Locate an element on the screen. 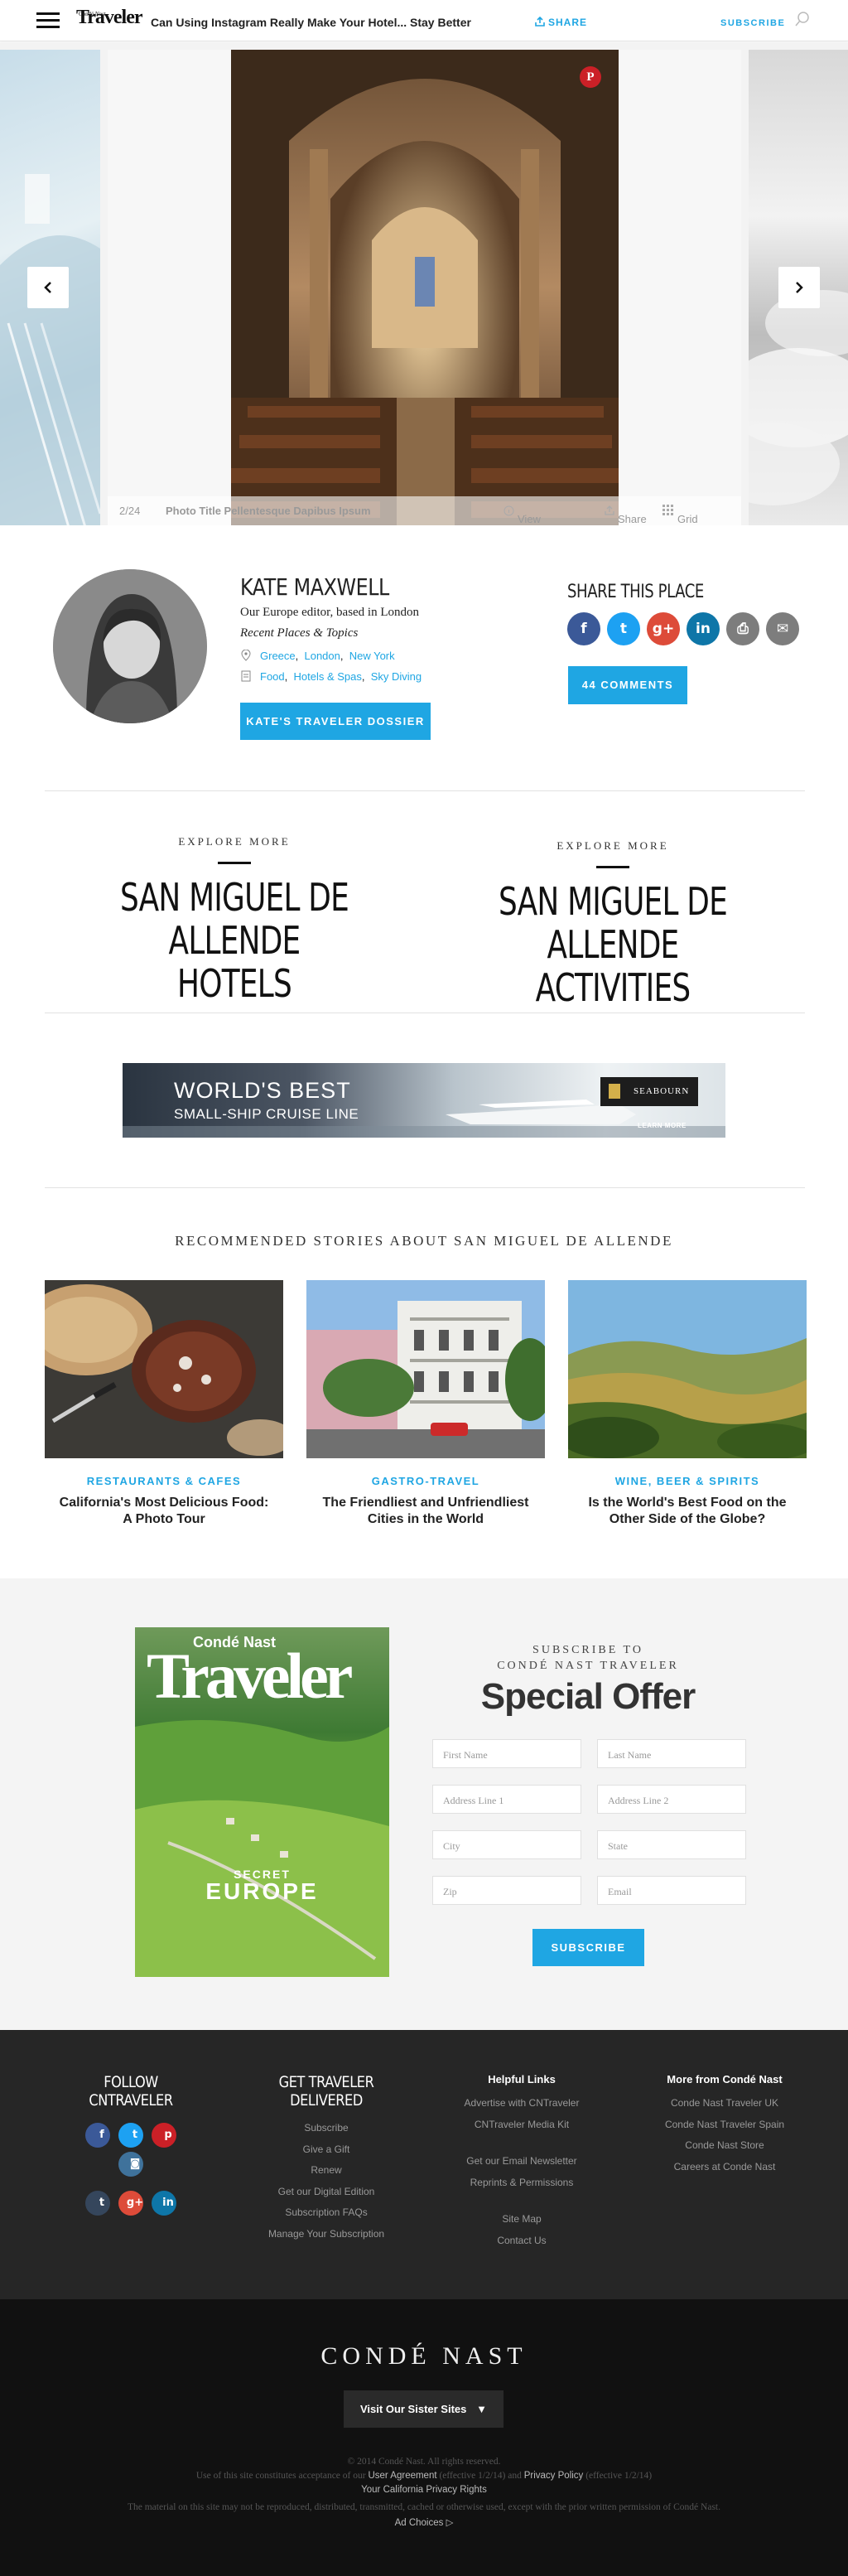 Image resolution: width=848 pixels, height=2576 pixels. ad-choices-link: Ad Choices ▷ is located at coordinates (424, 2523).